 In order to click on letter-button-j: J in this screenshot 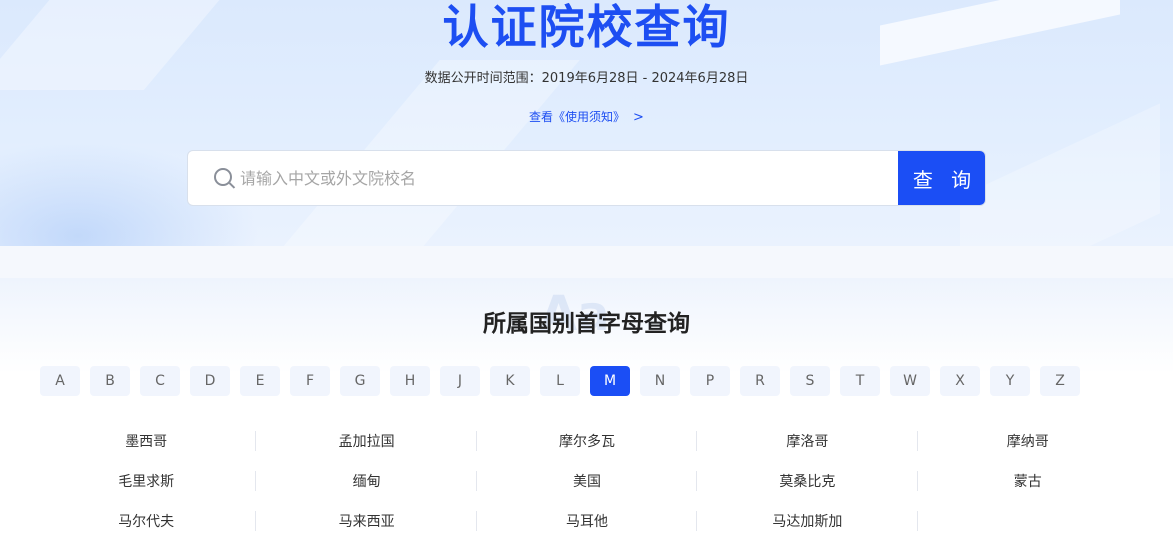, I will do `click(460, 381)`.